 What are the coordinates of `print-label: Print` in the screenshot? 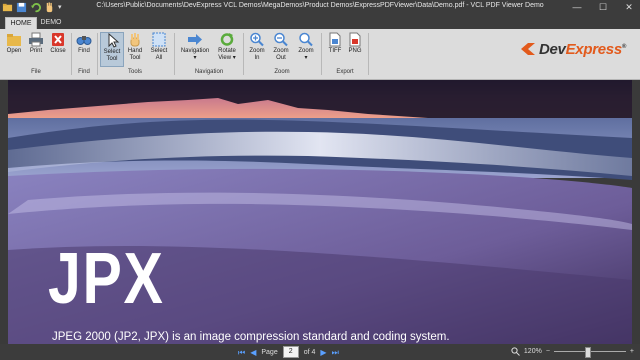 It's located at (36, 51).